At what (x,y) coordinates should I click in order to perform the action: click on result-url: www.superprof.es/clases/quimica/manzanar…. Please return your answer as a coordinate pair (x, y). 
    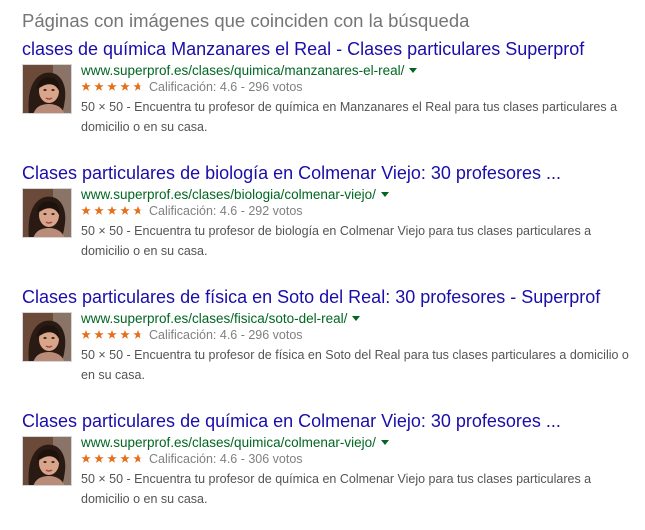
    Looking at the image, I should click on (242, 70).